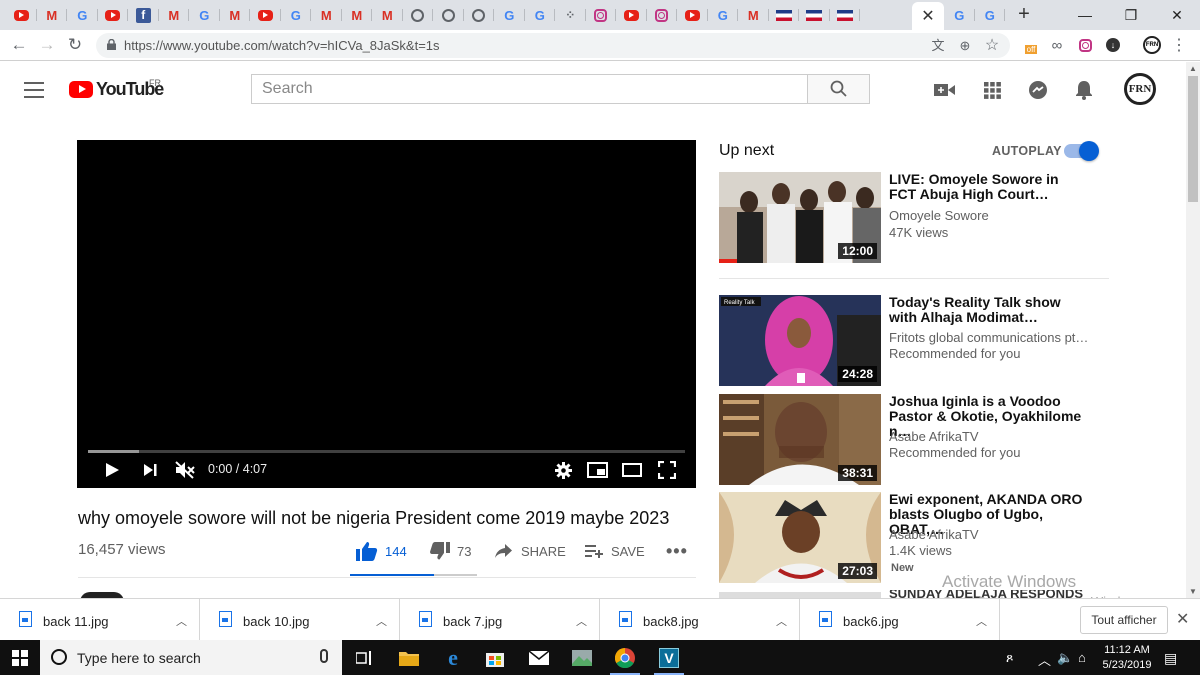 Image resolution: width=1200 pixels, height=675 pixels. Describe the element at coordinates (667, 470) in the screenshot. I see `fullscreen-icon` at that location.